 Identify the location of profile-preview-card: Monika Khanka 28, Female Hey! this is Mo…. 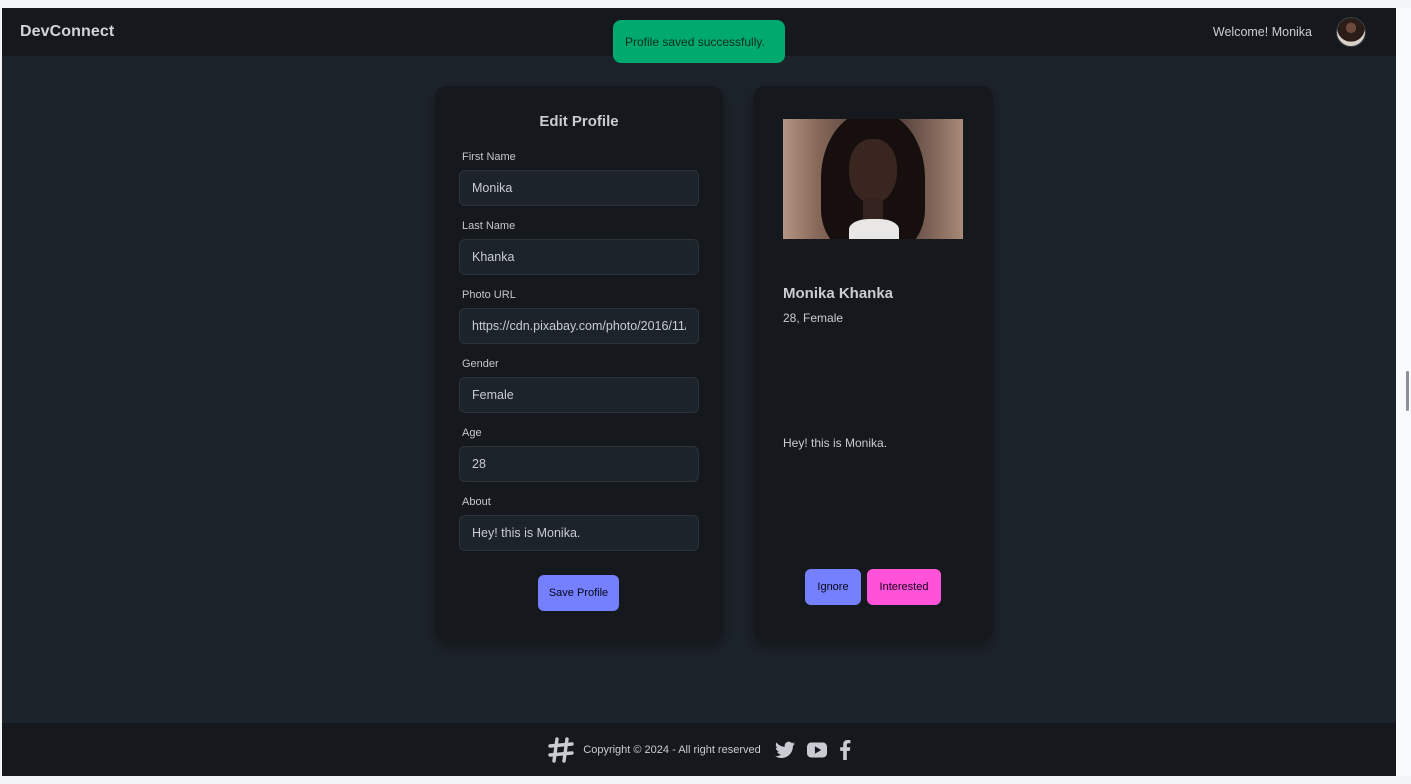
(873, 363).